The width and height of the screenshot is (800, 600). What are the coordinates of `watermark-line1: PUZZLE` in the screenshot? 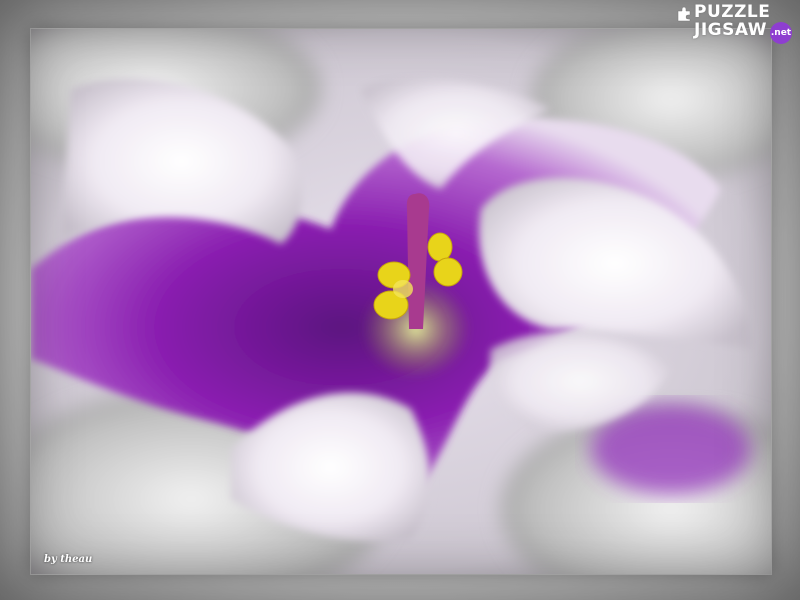 It's located at (732, 12).